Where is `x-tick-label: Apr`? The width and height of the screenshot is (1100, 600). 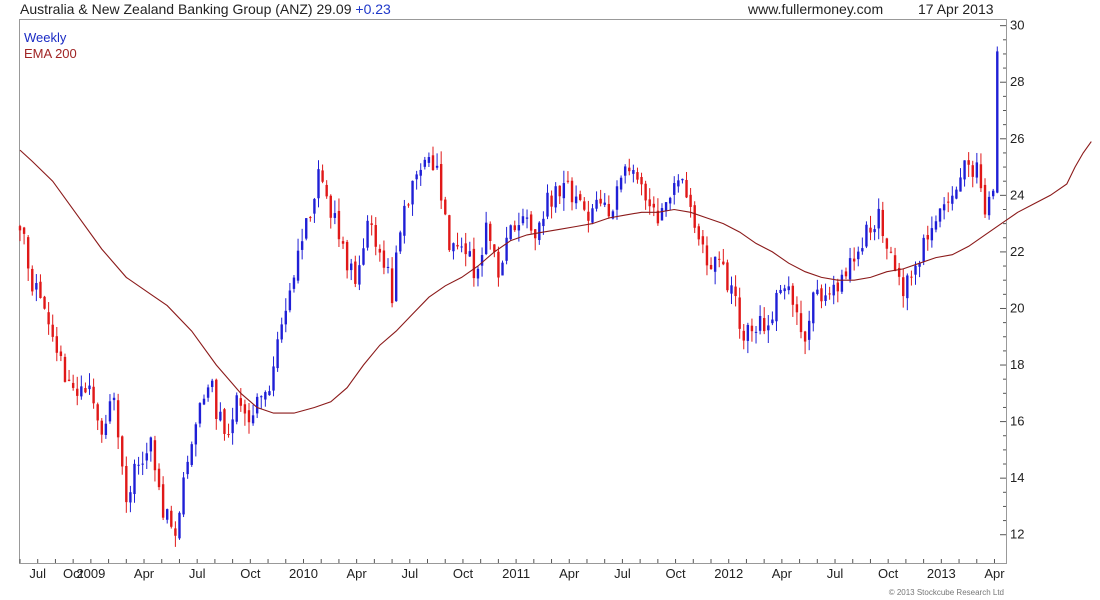
x-tick-label: Apr is located at coordinates (994, 573).